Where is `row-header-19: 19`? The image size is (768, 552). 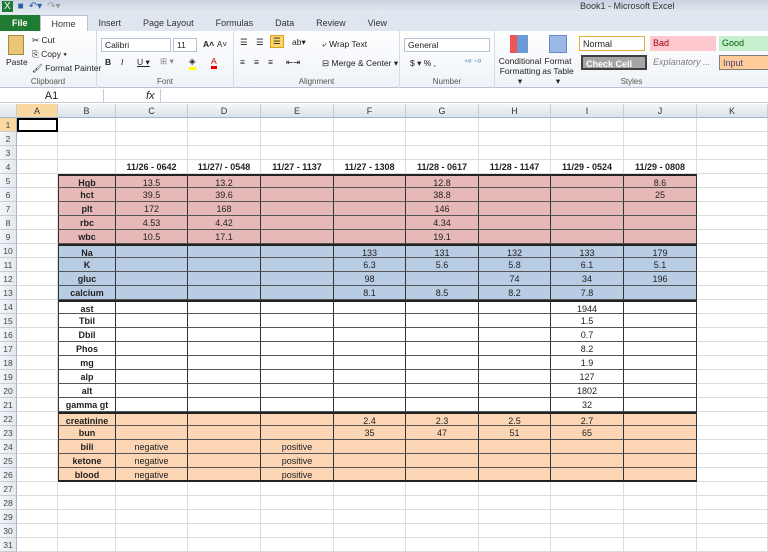
row-header-19: 19 is located at coordinates (8, 377).